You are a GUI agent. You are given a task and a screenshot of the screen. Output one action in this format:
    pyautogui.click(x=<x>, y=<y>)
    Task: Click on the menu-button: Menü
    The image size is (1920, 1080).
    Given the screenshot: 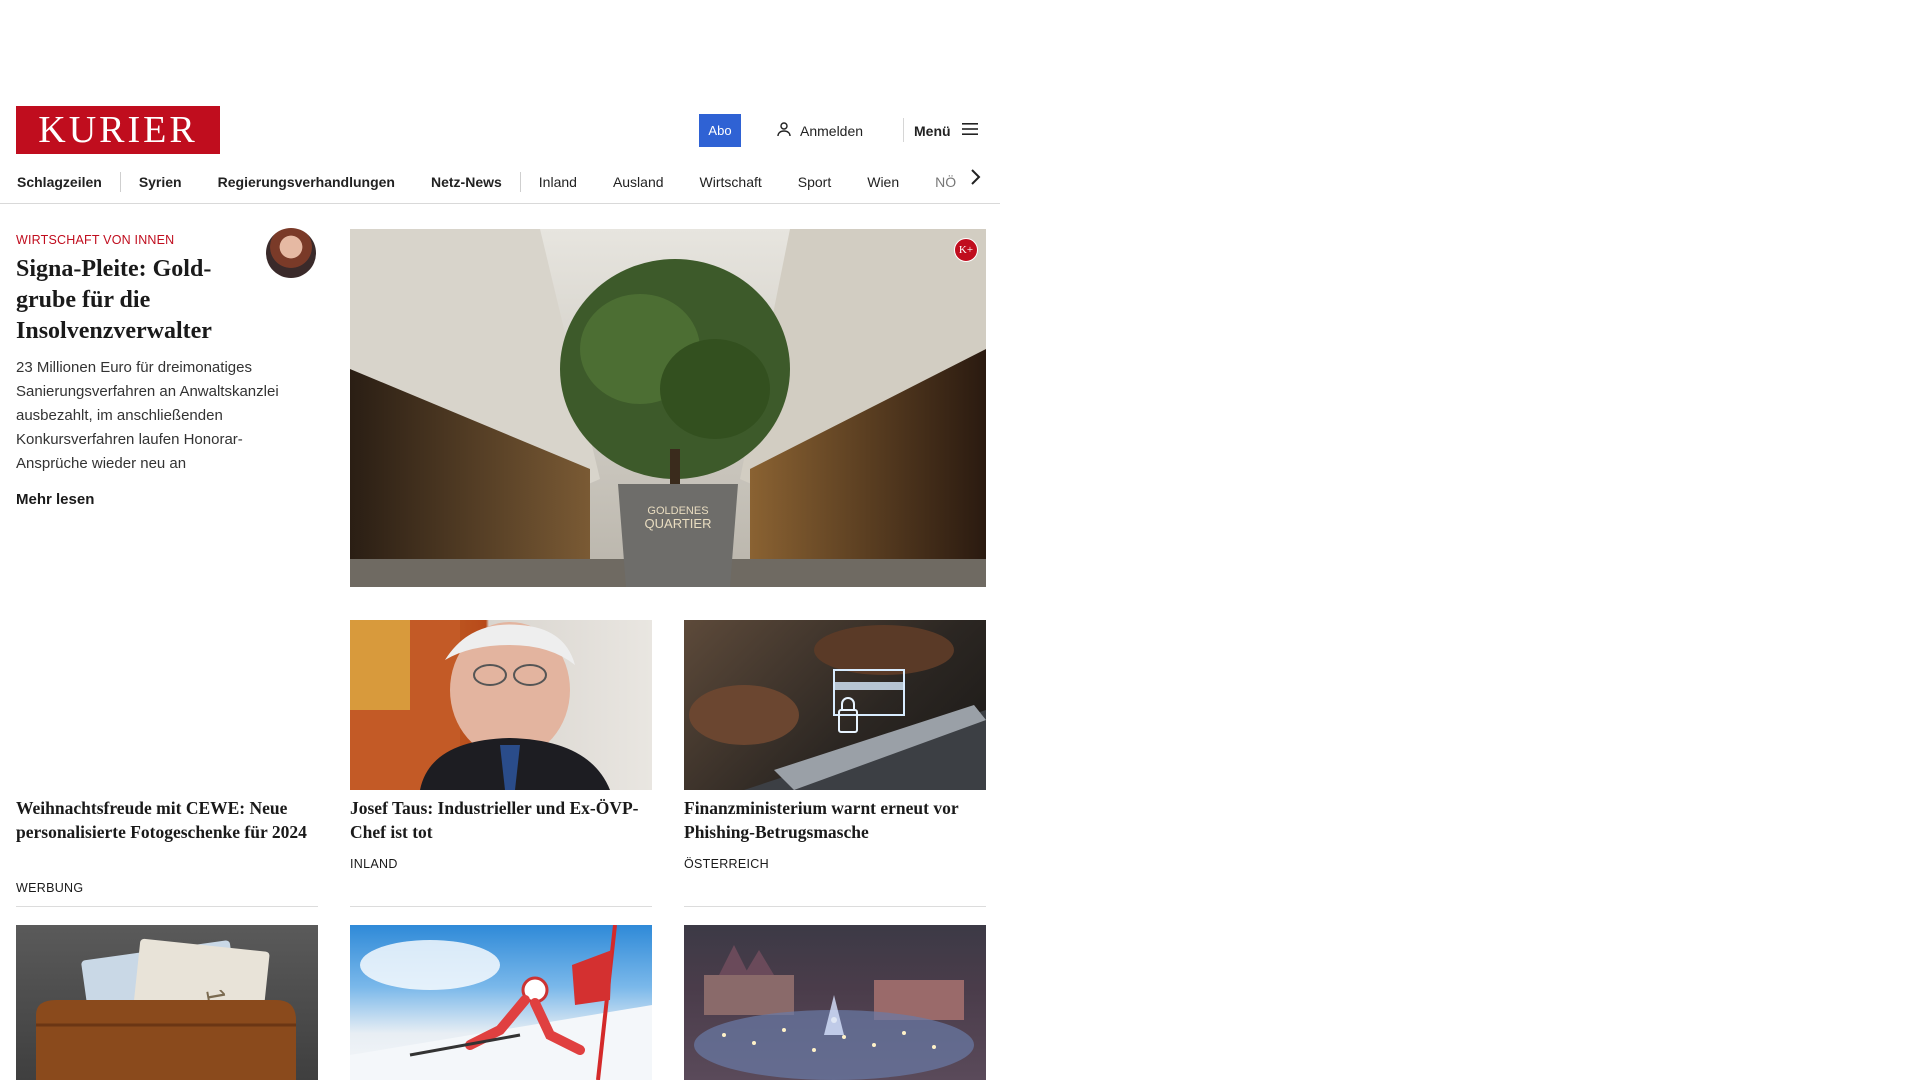 What is the action you would take?
    pyautogui.click(x=946, y=130)
    